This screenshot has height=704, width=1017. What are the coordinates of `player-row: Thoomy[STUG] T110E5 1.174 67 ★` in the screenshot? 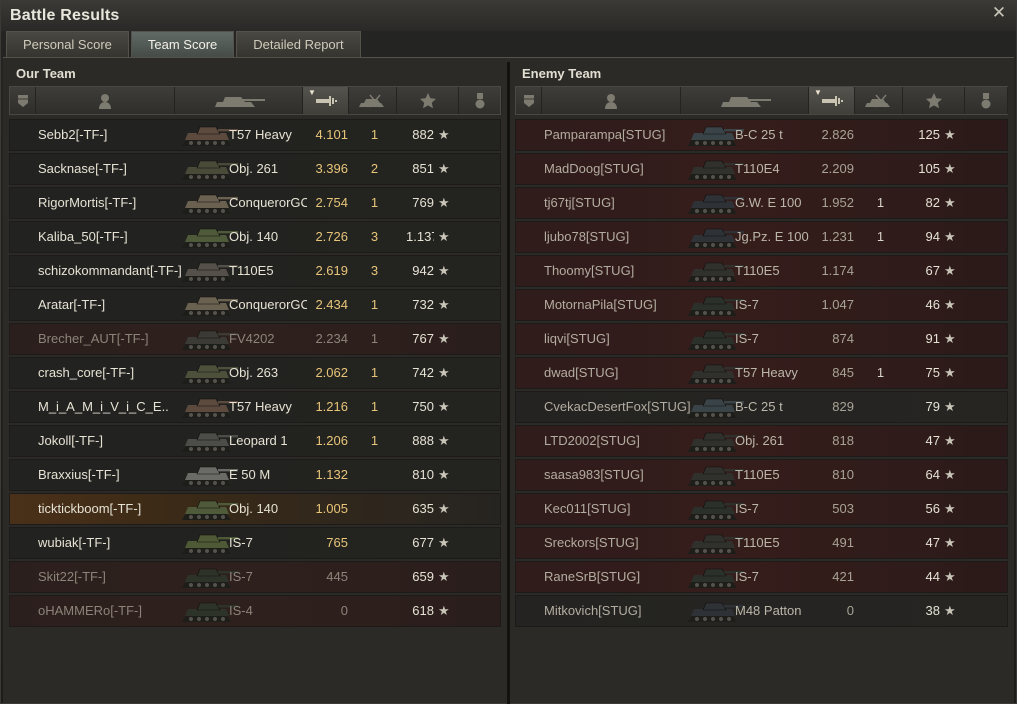 It's located at (761, 271).